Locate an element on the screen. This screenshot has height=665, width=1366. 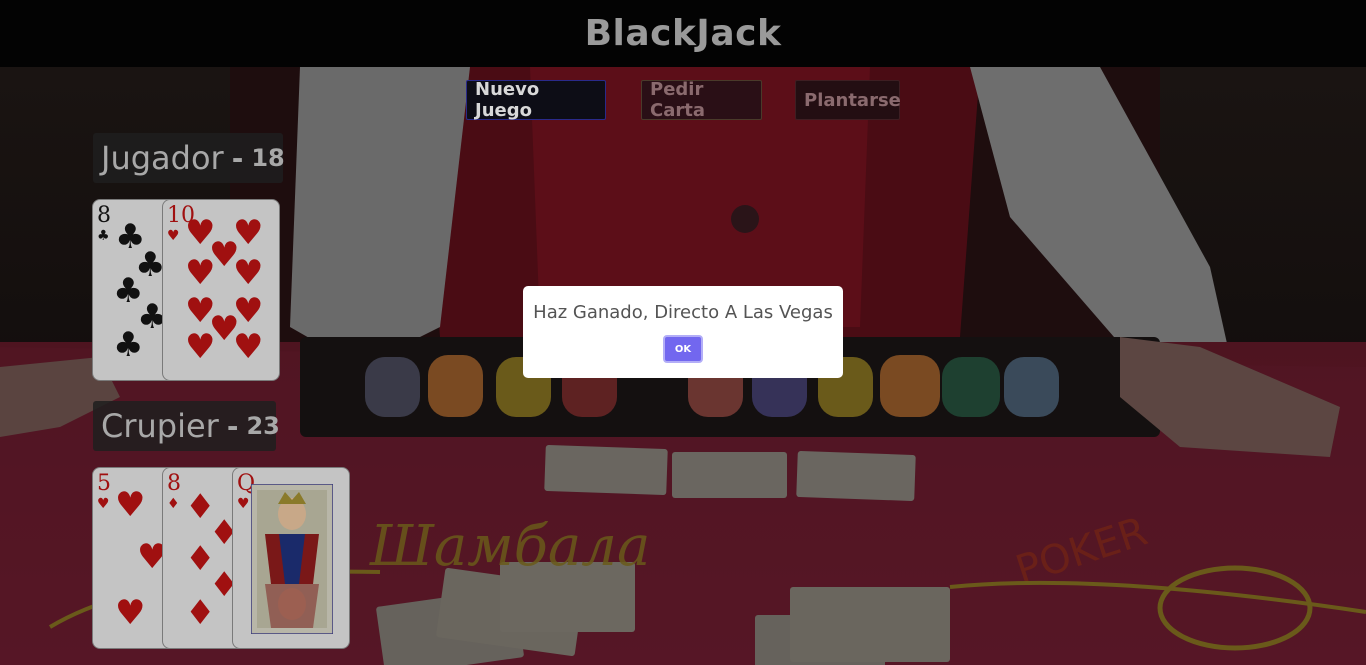
result-message: Haz Ganado, Directo A Las Vegas is located at coordinates (683, 312).